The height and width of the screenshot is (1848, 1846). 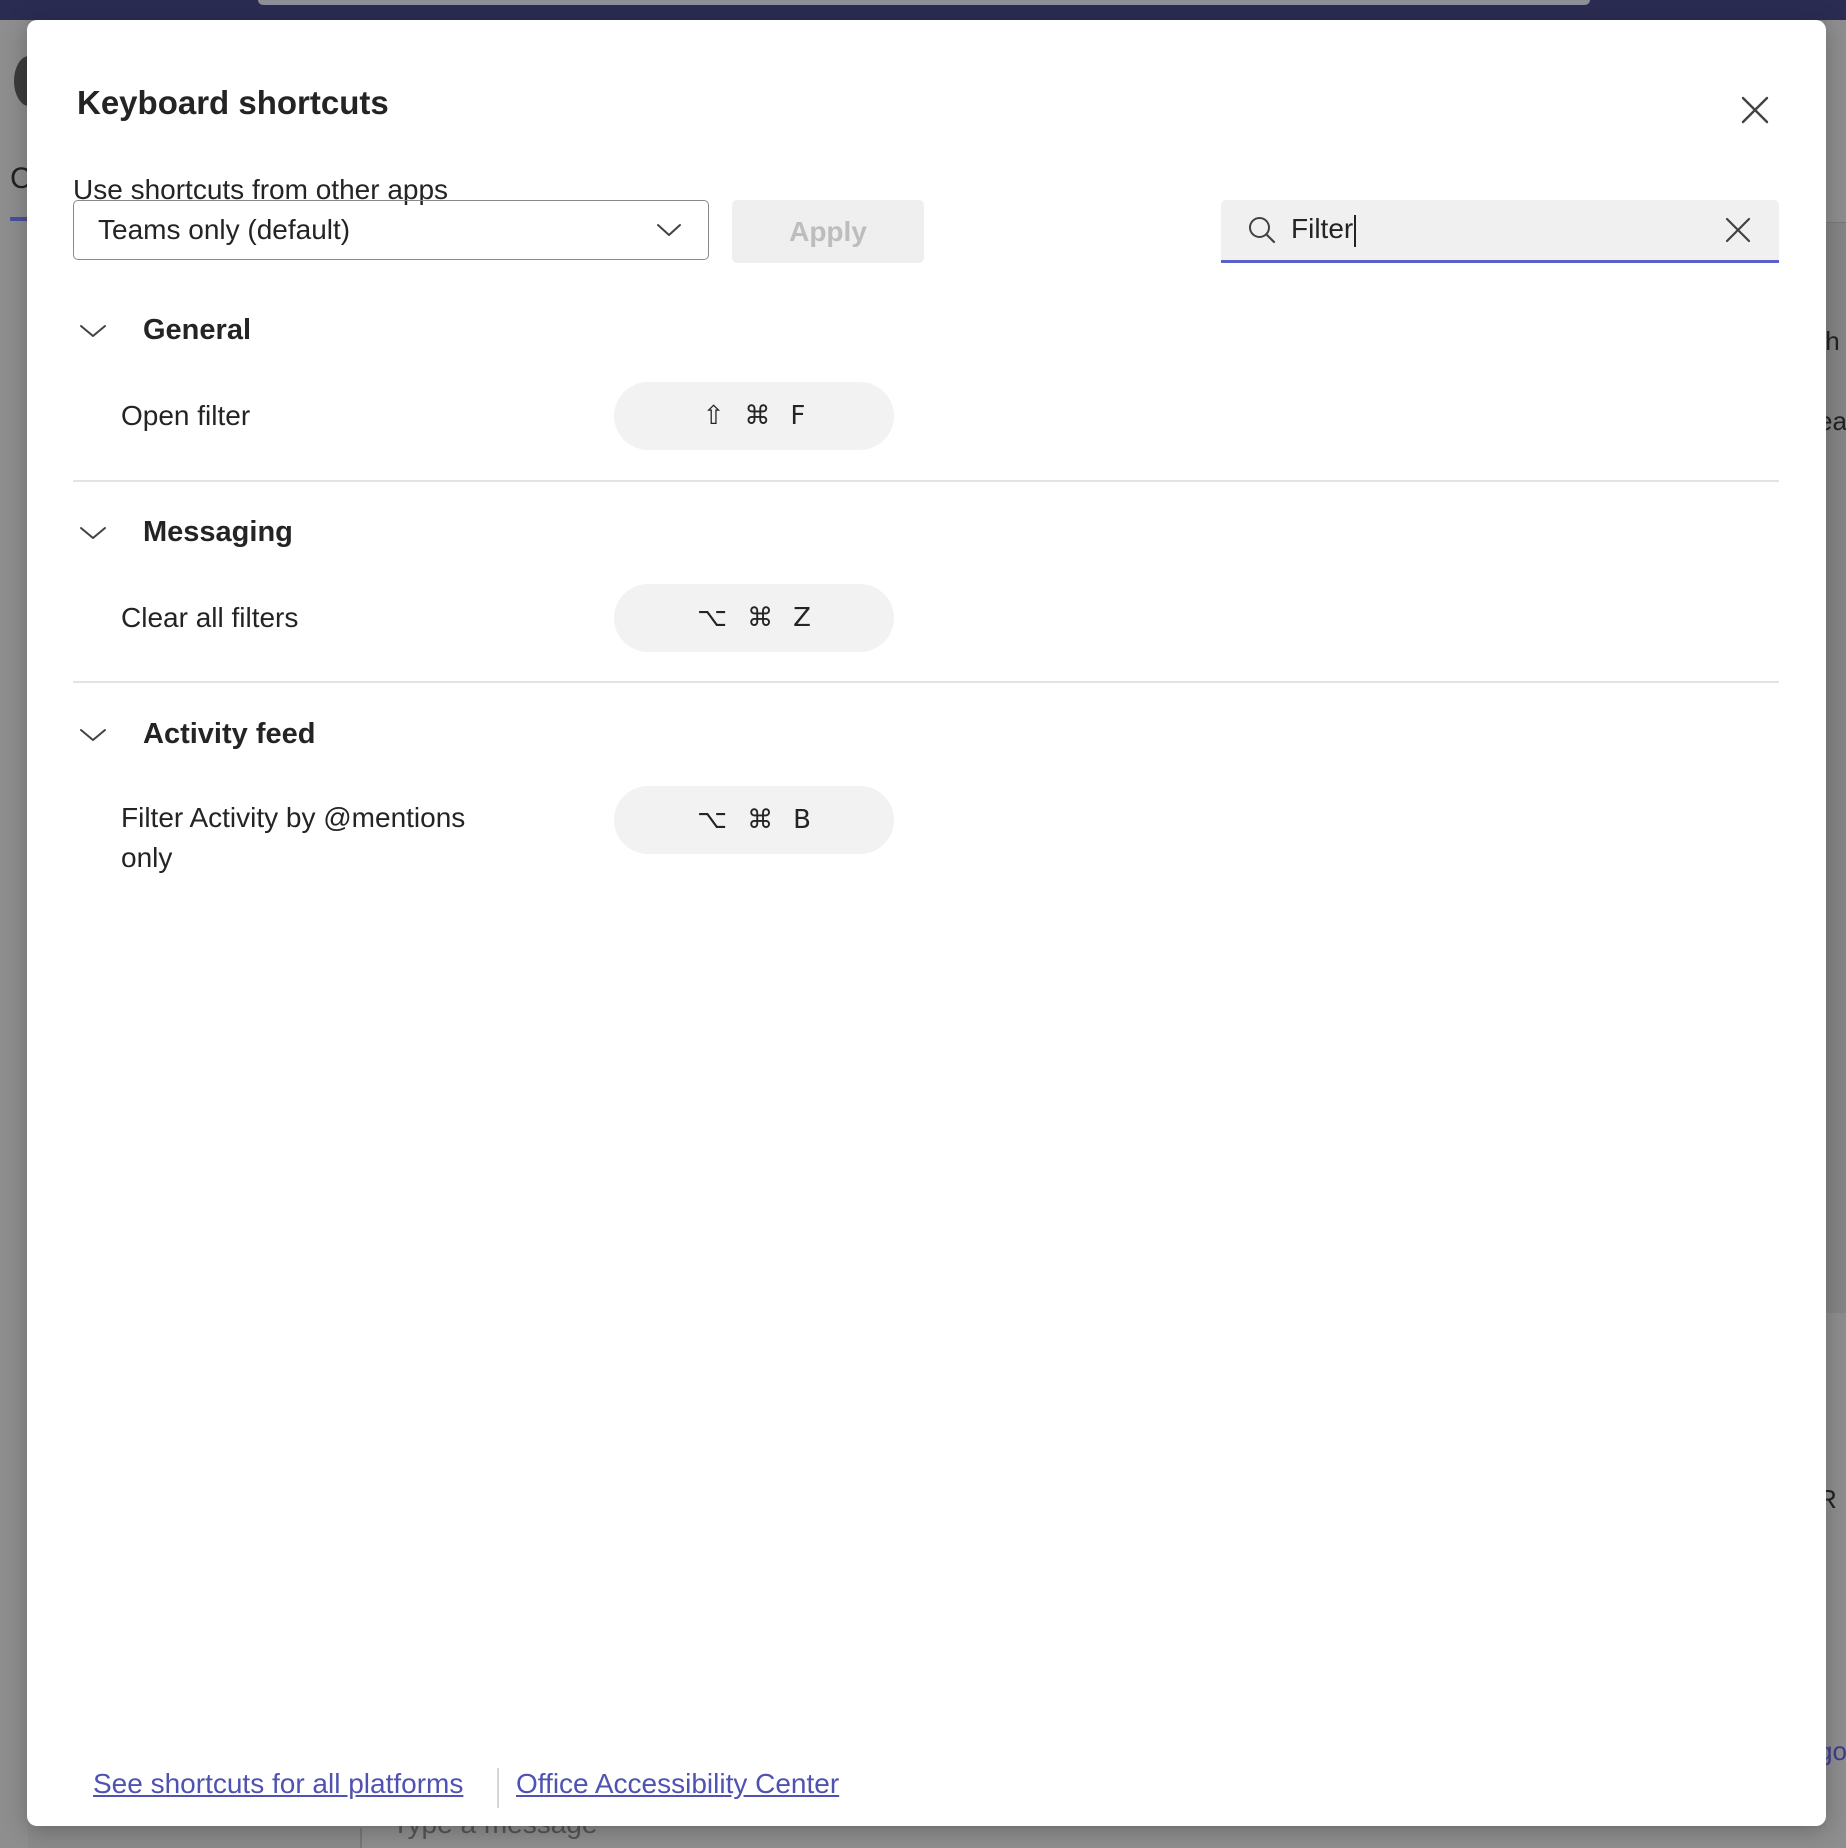 I want to click on clear-search-button, so click(x=1738, y=230).